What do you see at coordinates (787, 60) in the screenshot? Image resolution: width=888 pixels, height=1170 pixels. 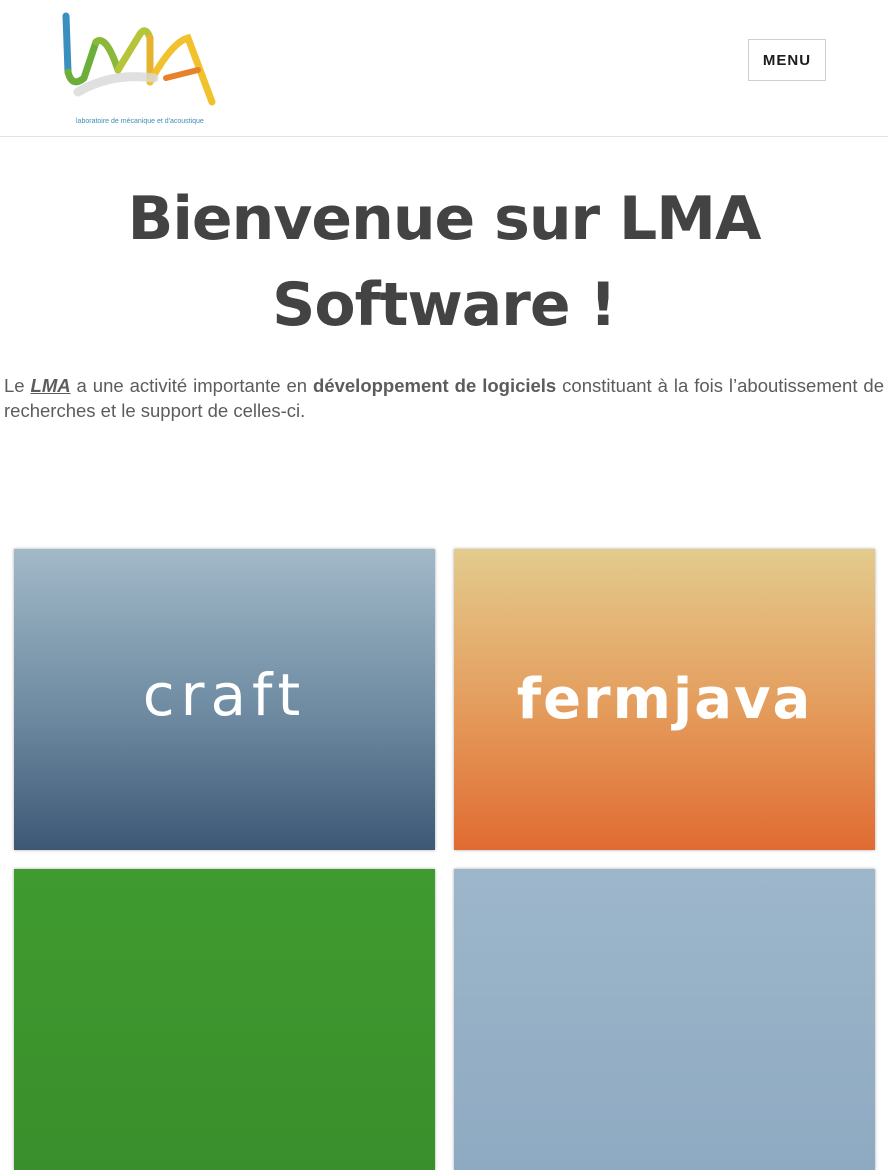 I see `menu-button: MENU` at bounding box center [787, 60].